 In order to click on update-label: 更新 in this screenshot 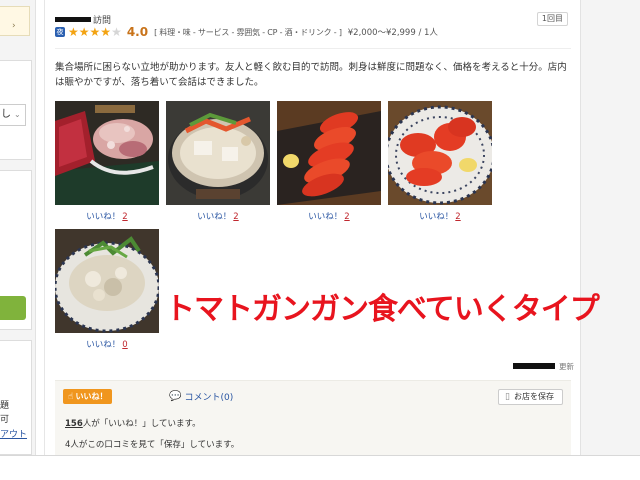, I will do `click(566, 366)`.